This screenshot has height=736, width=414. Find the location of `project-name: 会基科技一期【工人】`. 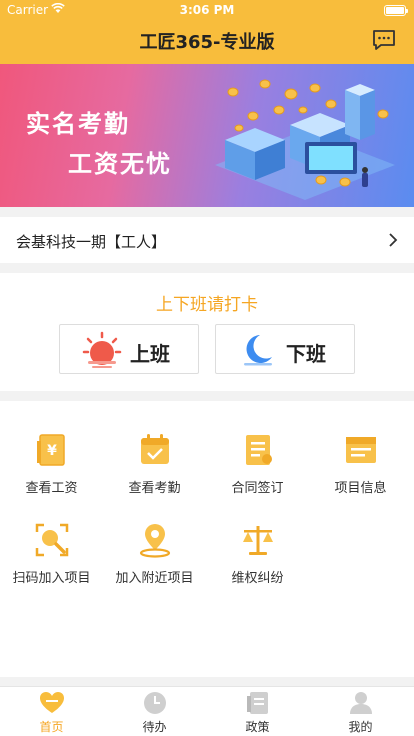

project-name: 会基科技一期【工人】 is located at coordinates (91, 242).